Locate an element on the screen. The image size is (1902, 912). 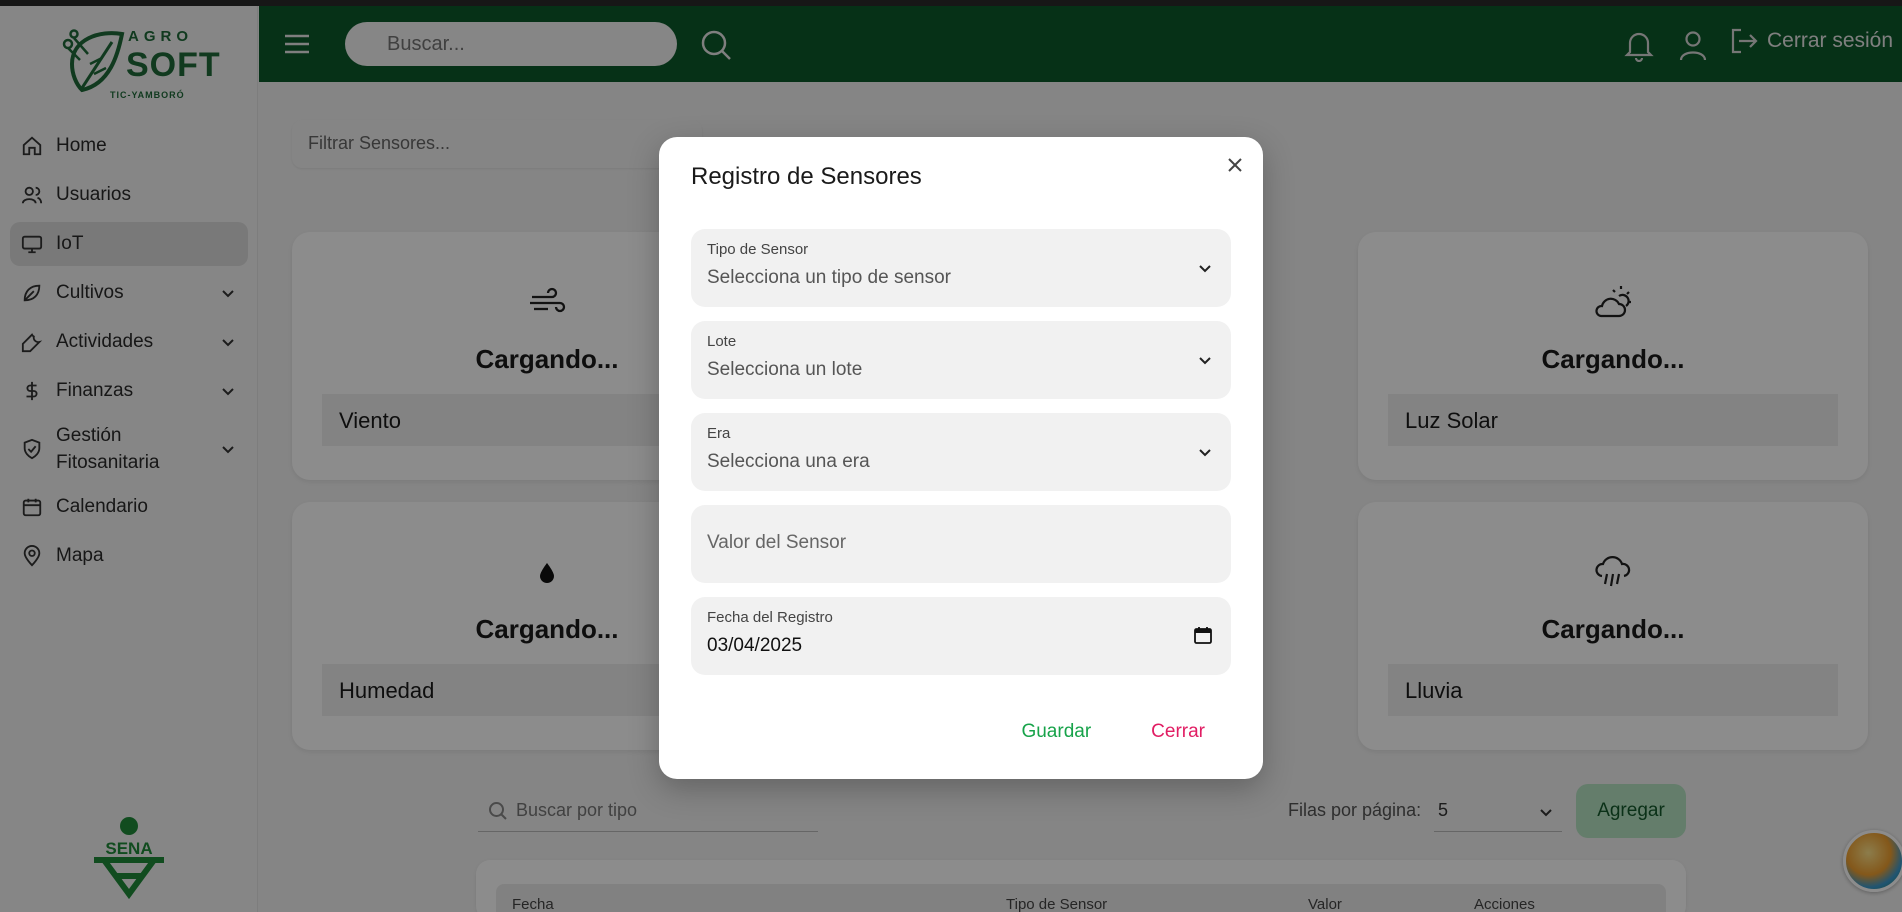
era-label: Era is located at coordinates (719, 433).